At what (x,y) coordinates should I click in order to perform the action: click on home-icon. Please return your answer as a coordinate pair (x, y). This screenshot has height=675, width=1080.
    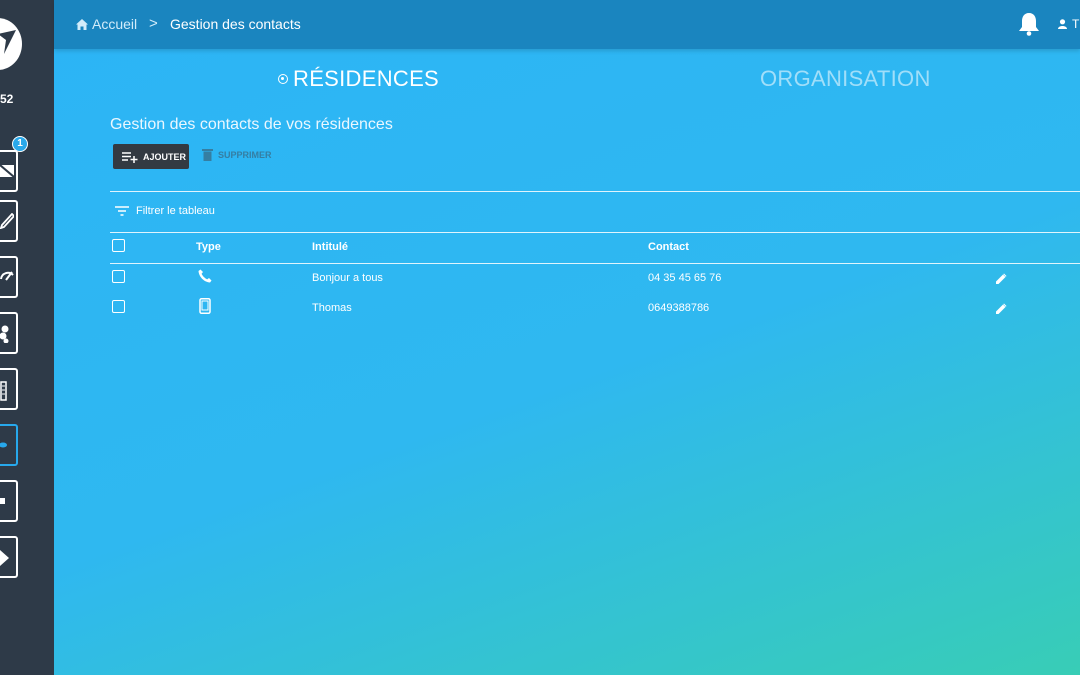
    Looking at the image, I should click on (82, 24).